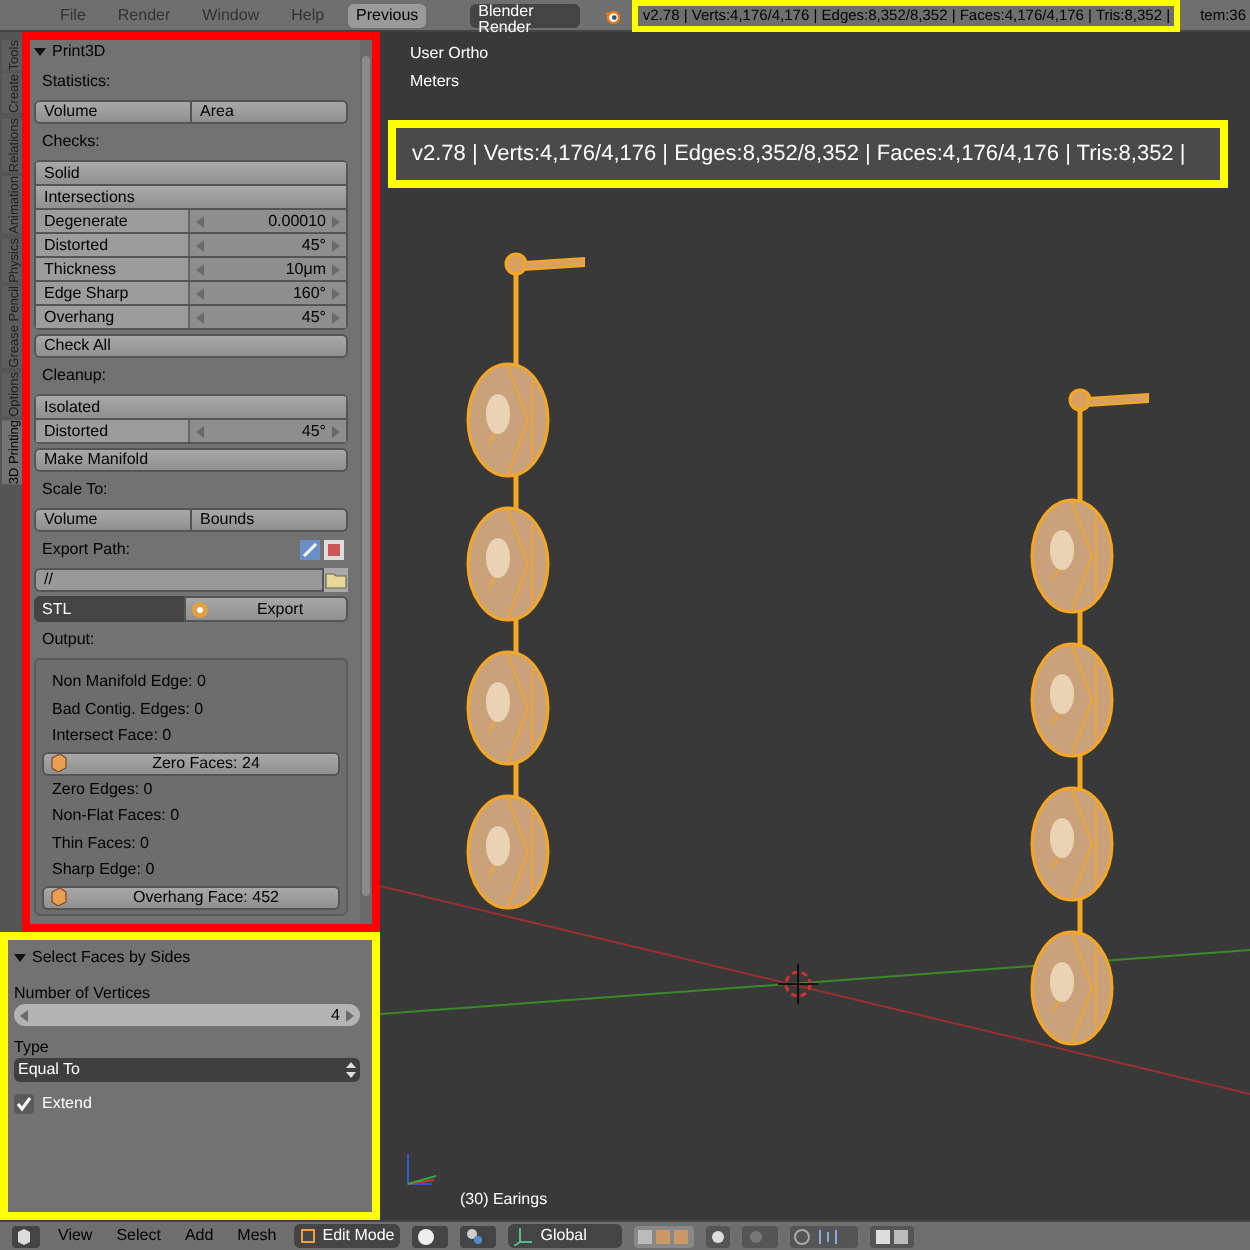  Describe the element at coordinates (109, 609) in the screenshot. I see `format-dropdown: STL` at that location.